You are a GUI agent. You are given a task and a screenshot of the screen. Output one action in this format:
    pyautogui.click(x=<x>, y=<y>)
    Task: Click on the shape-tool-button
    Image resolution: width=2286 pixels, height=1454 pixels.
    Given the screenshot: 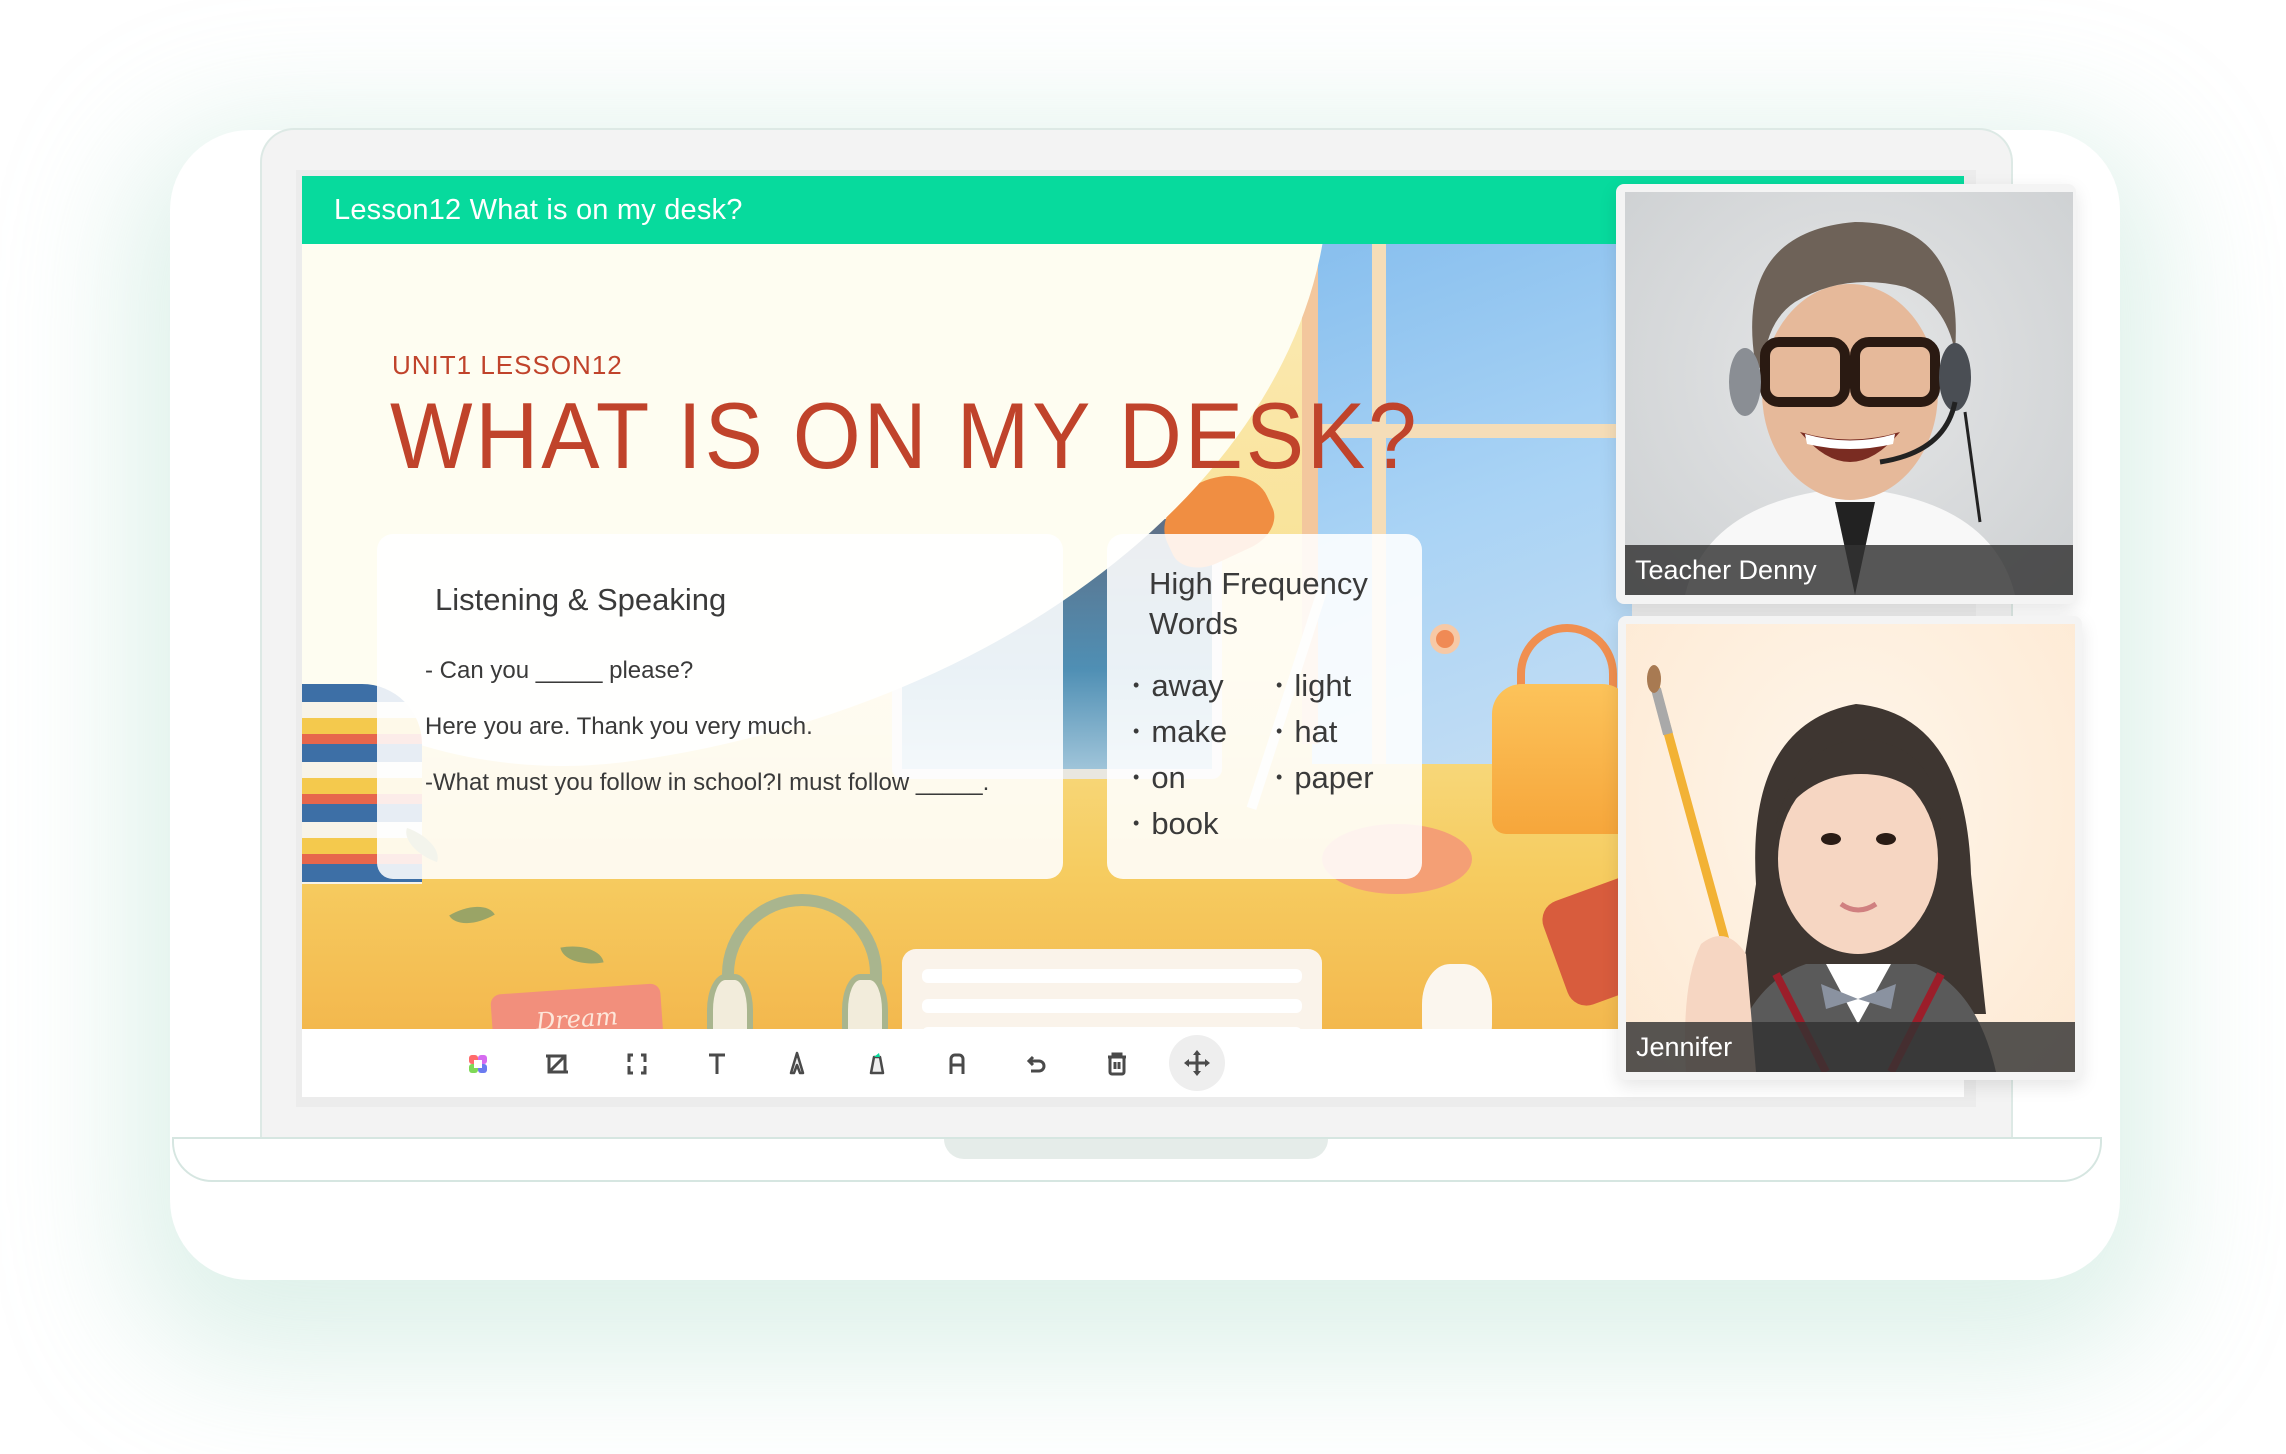 What is the action you would take?
    pyautogui.click(x=557, y=1064)
    